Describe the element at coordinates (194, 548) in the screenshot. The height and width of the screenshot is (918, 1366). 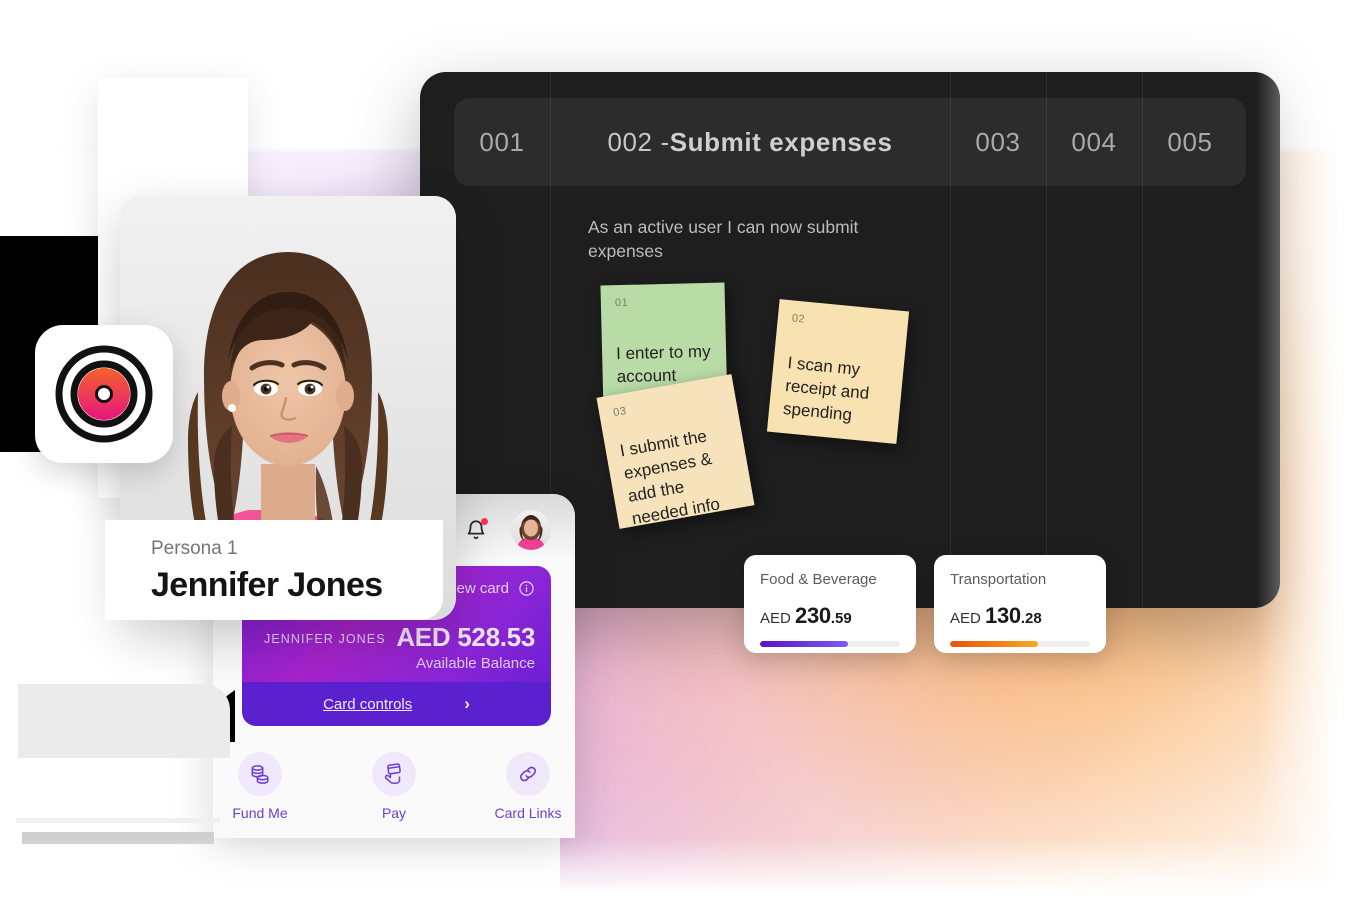
I see `persona-kicker: Persona 1` at that location.